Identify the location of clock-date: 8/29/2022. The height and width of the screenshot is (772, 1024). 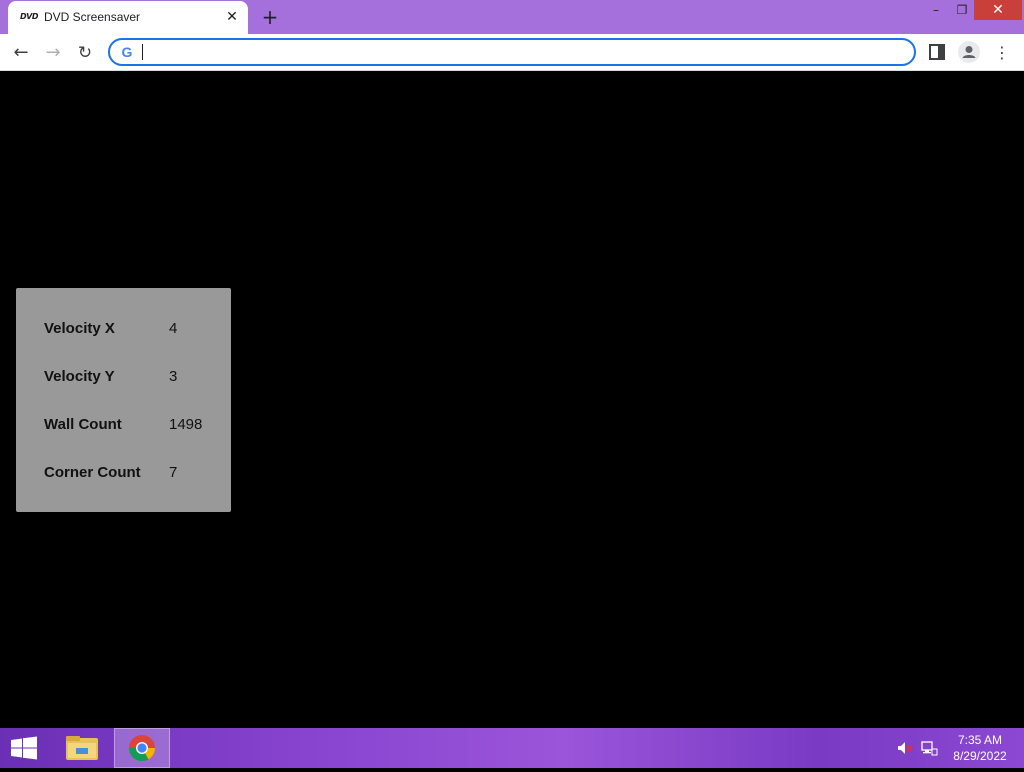
(980, 756).